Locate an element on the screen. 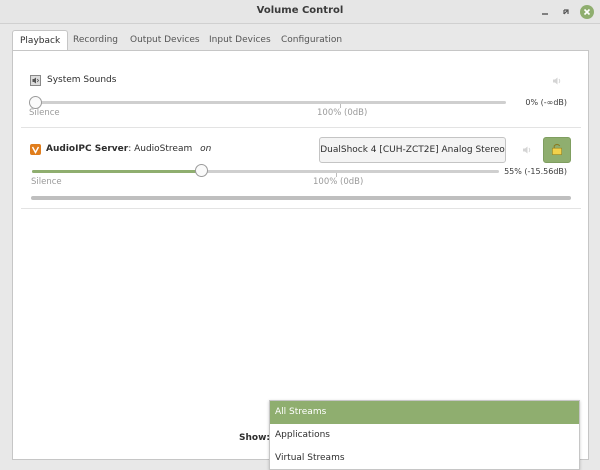 This screenshot has height=470, width=600. dropdown-option-all-streams: All Streams is located at coordinates (424, 412).